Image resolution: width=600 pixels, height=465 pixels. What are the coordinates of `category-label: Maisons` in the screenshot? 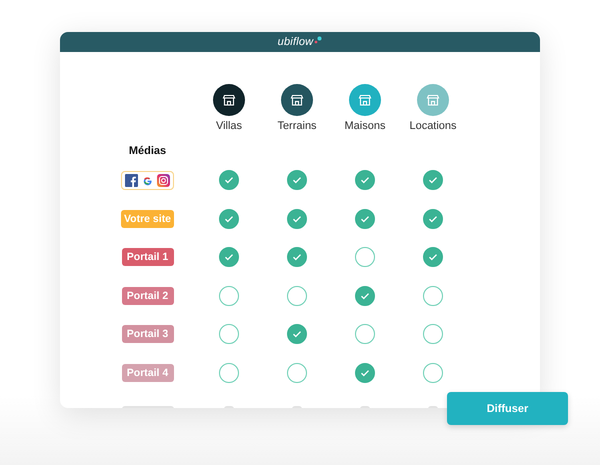 It's located at (365, 126).